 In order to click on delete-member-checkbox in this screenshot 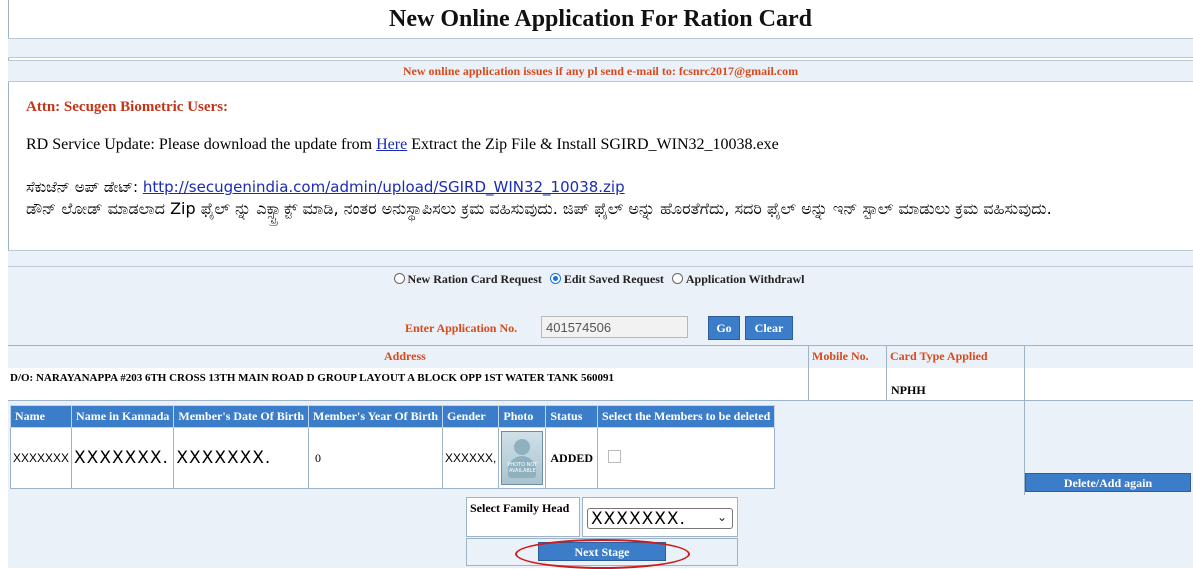, I will do `click(615, 456)`.